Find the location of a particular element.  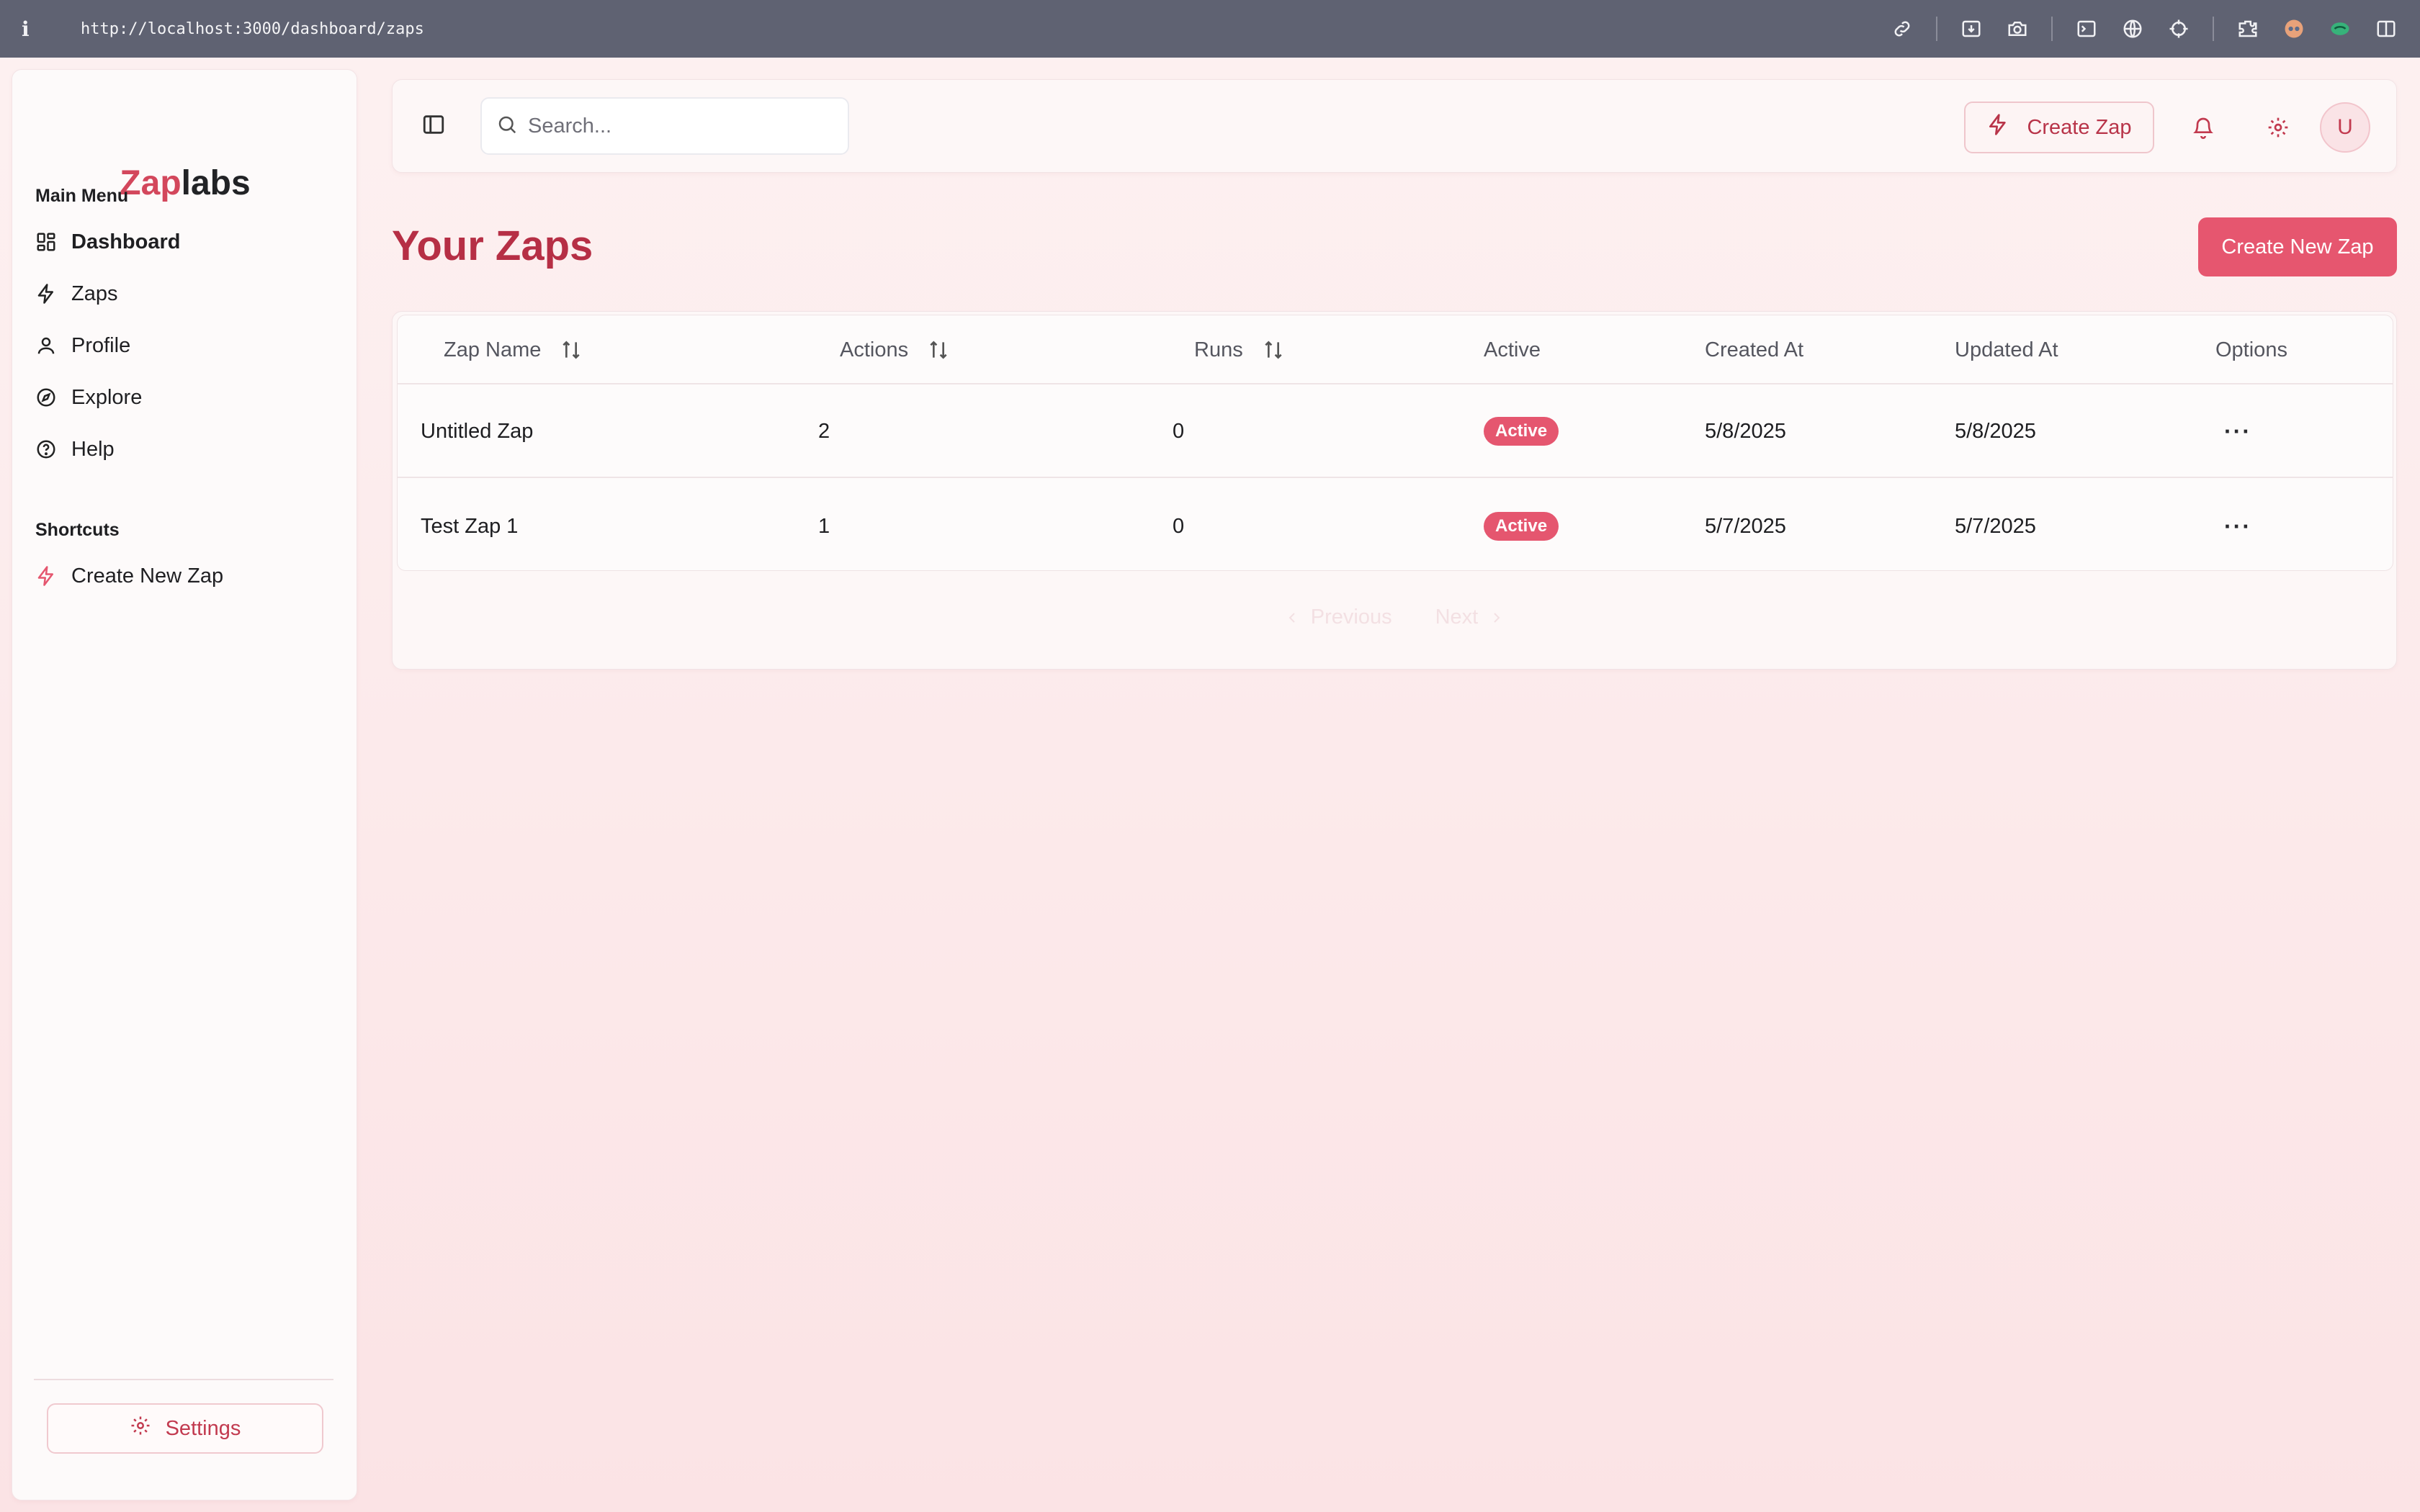

next-page-button: Next is located at coordinates (1470, 617).